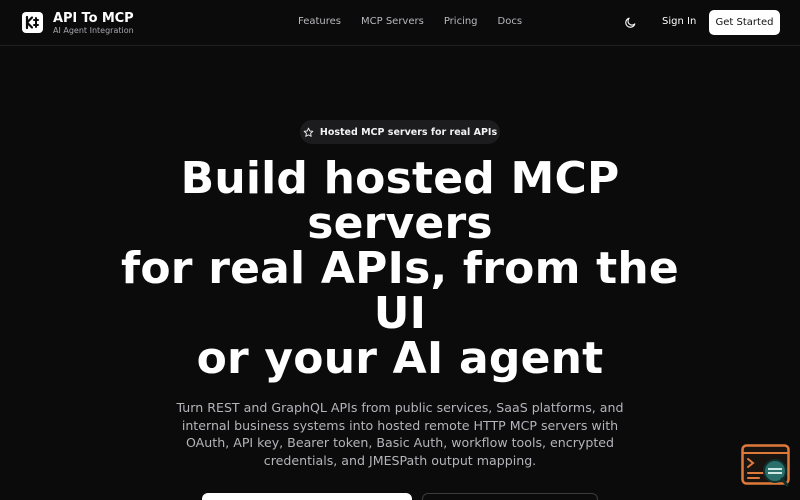 This screenshot has width=800, height=500. I want to click on hero-badge: Hosted MCP servers for real APIs, so click(400, 132).